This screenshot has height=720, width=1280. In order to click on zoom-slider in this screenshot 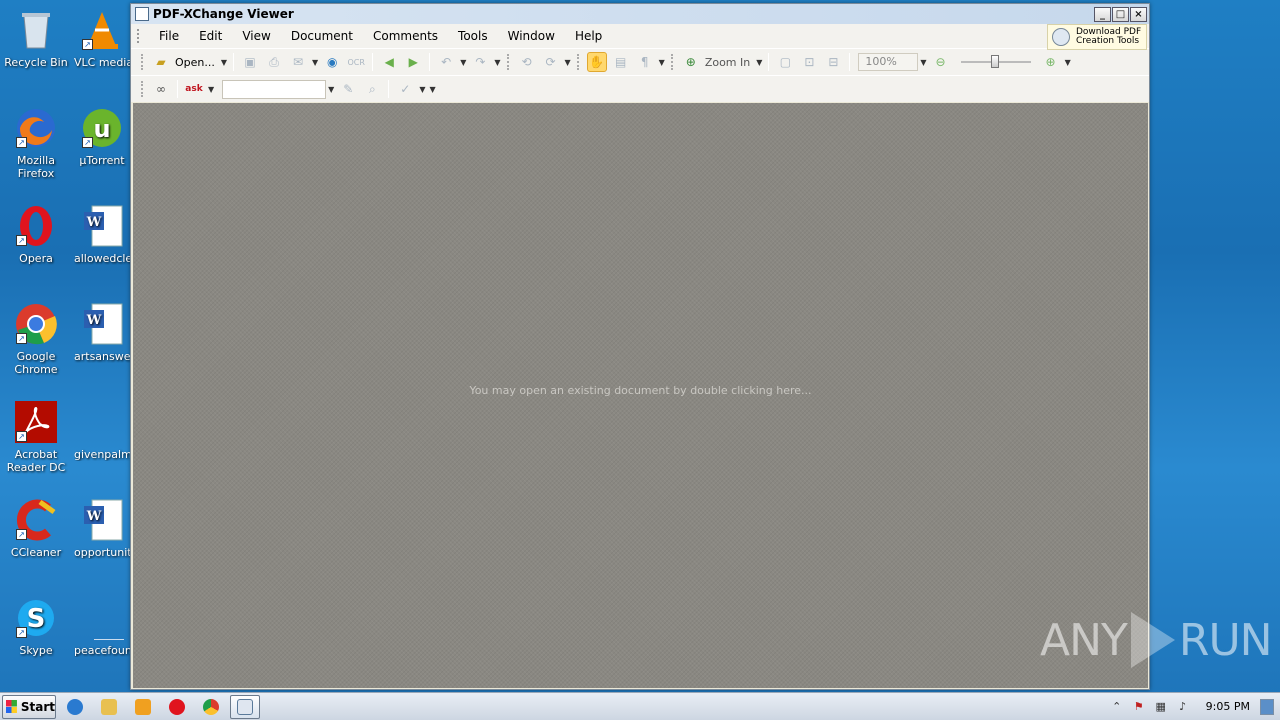, I will do `click(995, 62)`.